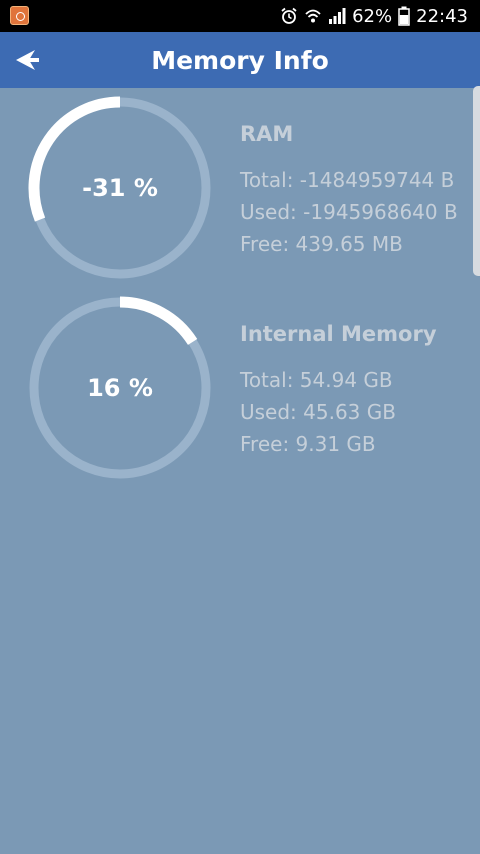 This screenshot has width=480, height=854. Describe the element at coordinates (349, 212) in the screenshot. I see `ram-used: Used: -1945968640 B` at that location.